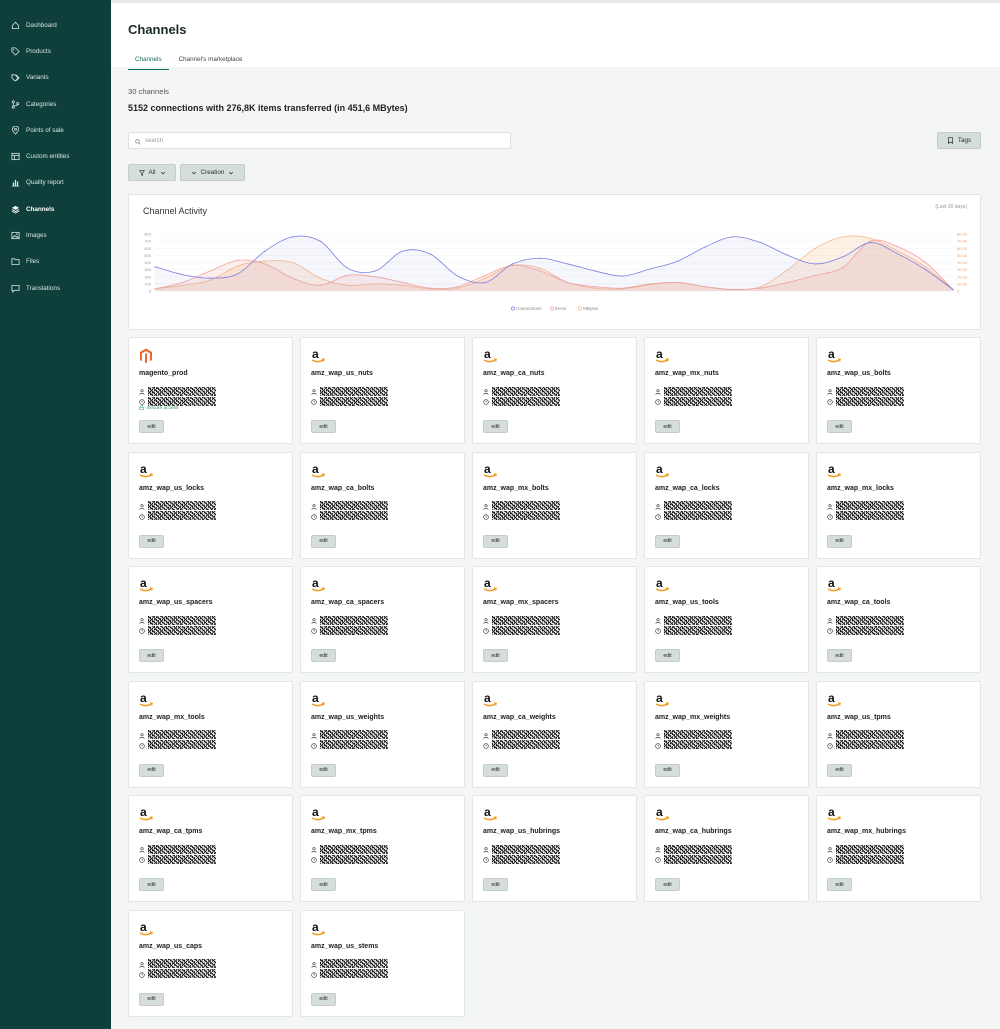 Image resolution: width=1000 pixels, height=1029 pixels. What do you see at coordinates (55, 262) in the screenshot?
I see `sidebar-item-files: Files` at bounding box center [55, 262].